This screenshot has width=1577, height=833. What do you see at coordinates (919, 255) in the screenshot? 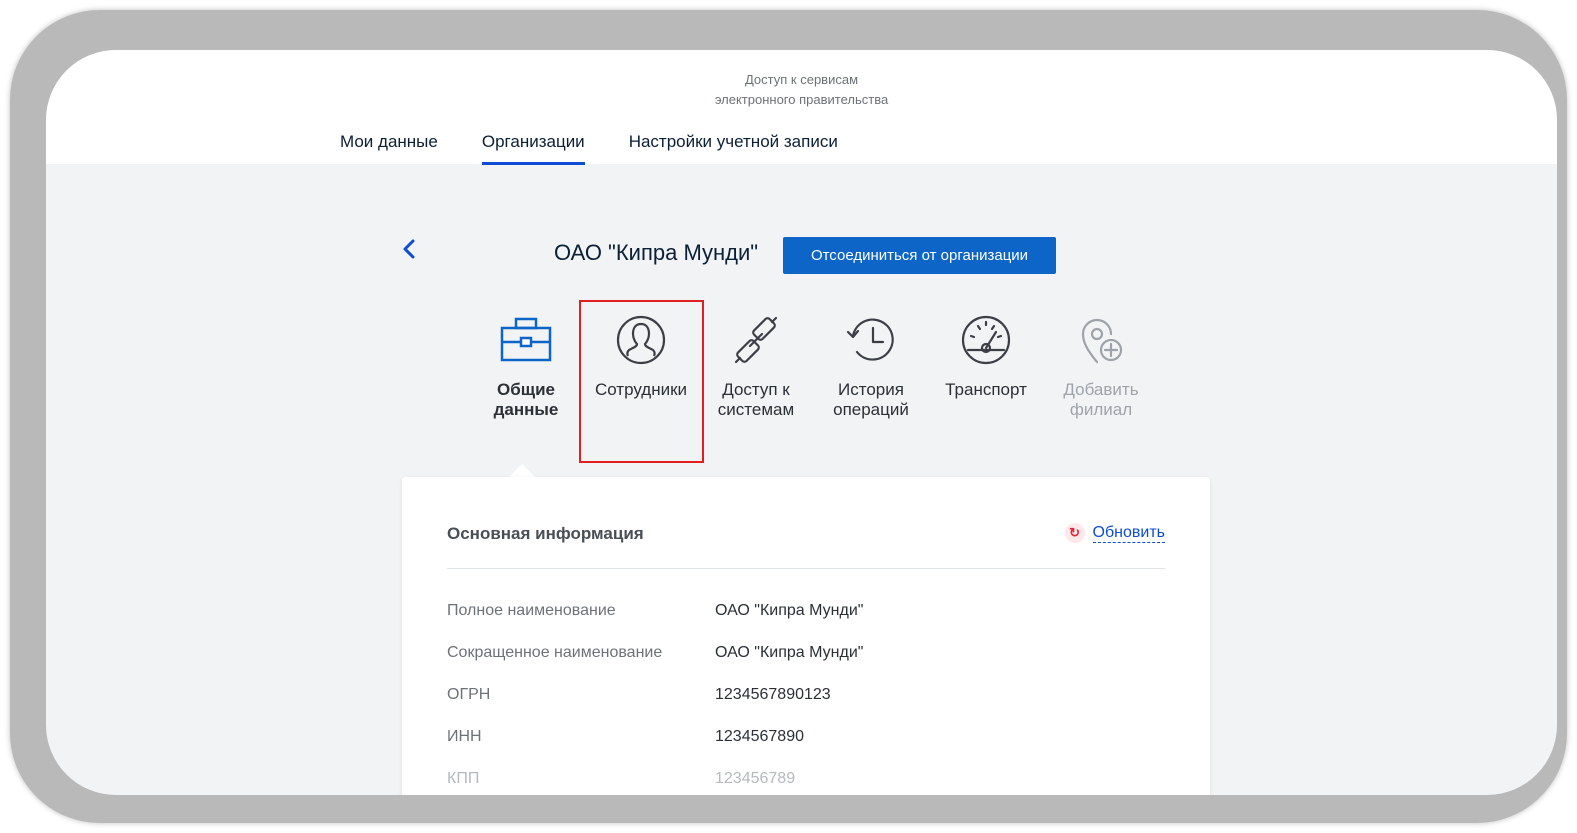
I see `disconnect-organization-button: Отсоединиться от организации` at bounding box center [919, 255].